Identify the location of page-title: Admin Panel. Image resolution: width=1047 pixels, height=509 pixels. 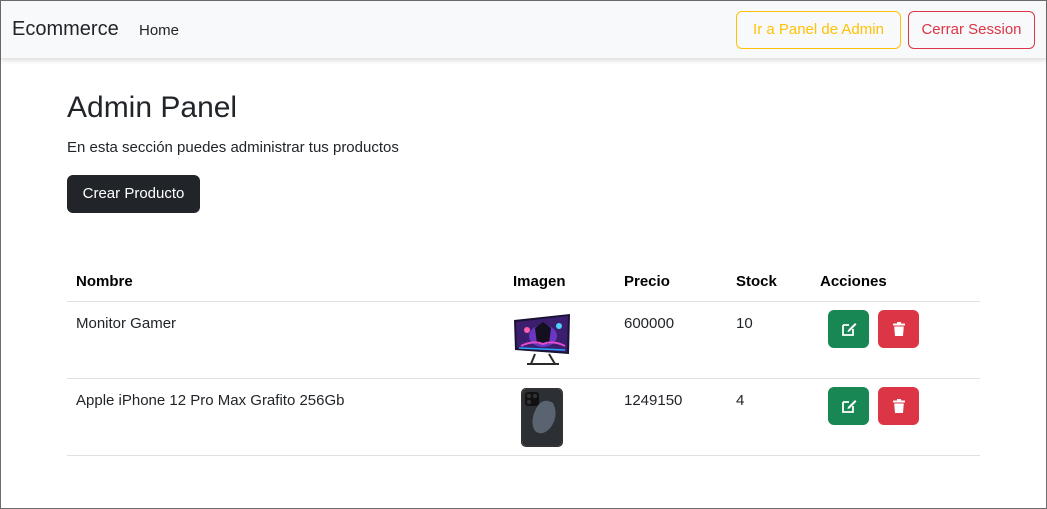
(152, 107).